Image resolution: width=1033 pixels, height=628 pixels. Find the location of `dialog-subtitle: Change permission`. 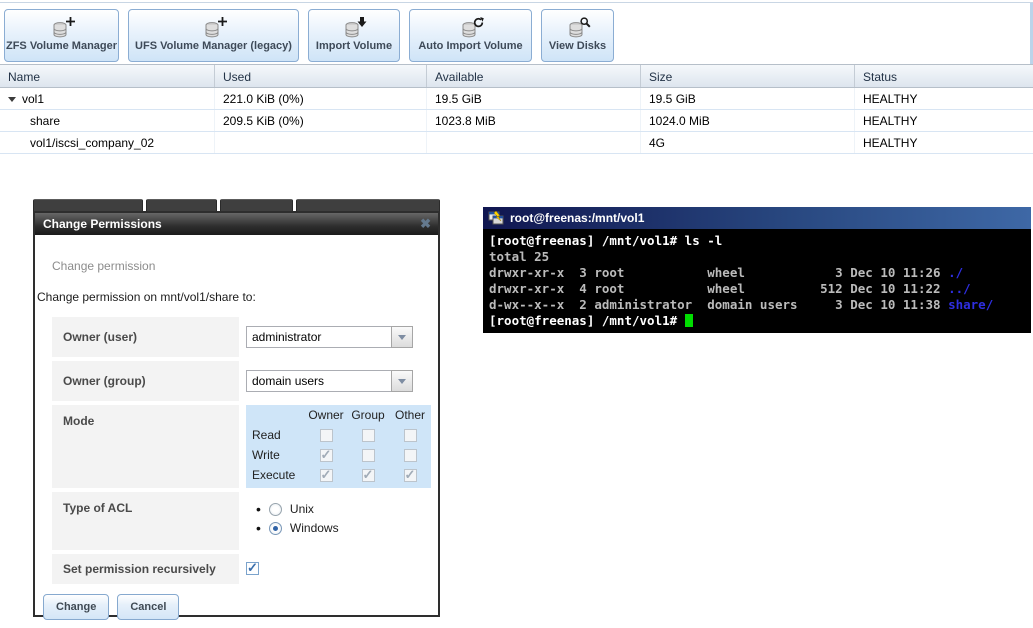

dialog-subtitle: Change permission is located at coordinates (104, 266).